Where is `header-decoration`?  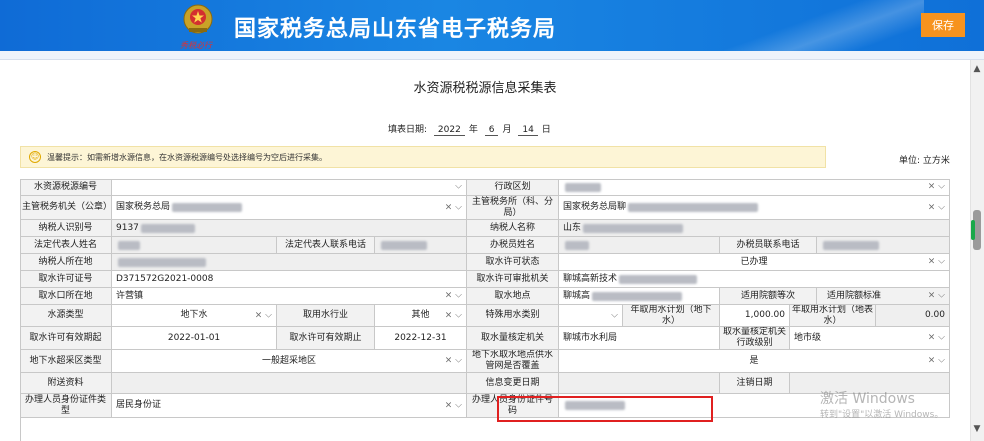
header-decoration is located at coordinates (824, 25).